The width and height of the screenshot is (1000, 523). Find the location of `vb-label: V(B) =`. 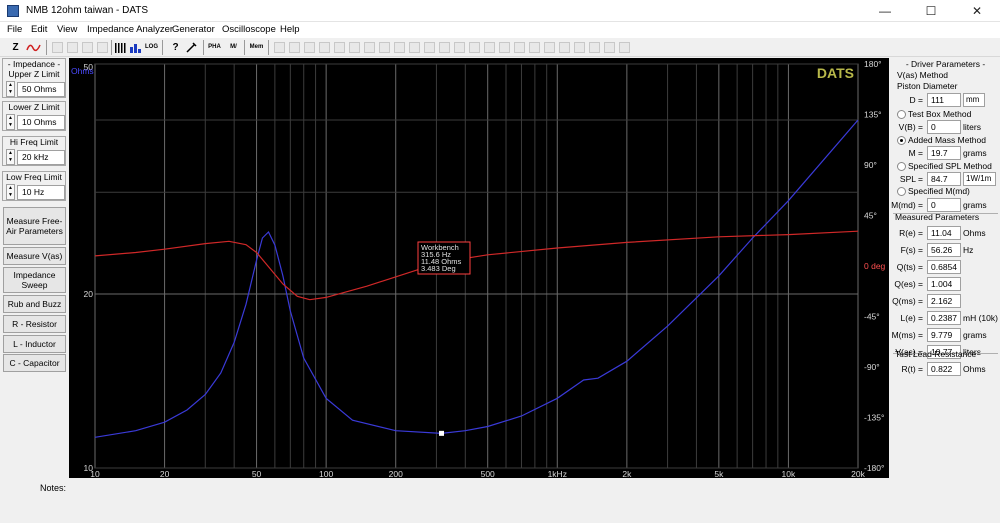

vb-label: V(B) = is located at coordinates (910, 127).